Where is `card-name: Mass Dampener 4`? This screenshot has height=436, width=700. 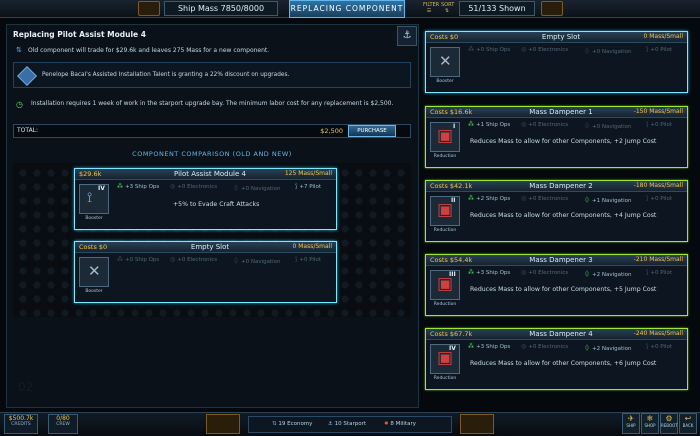 card-name: Mass Dampener 4 is located at coordinates (561, 334).